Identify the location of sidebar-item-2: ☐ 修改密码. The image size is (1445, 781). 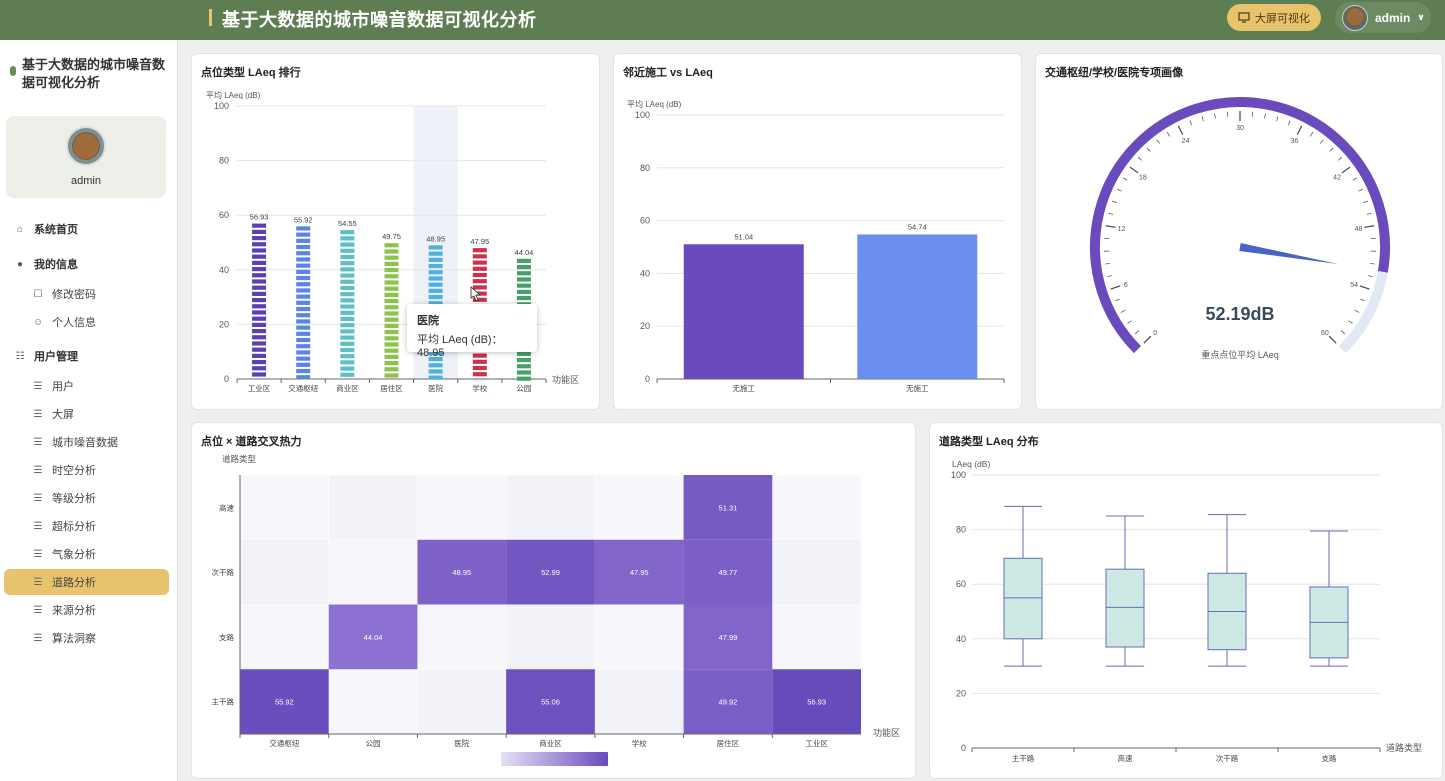
(89, 294).